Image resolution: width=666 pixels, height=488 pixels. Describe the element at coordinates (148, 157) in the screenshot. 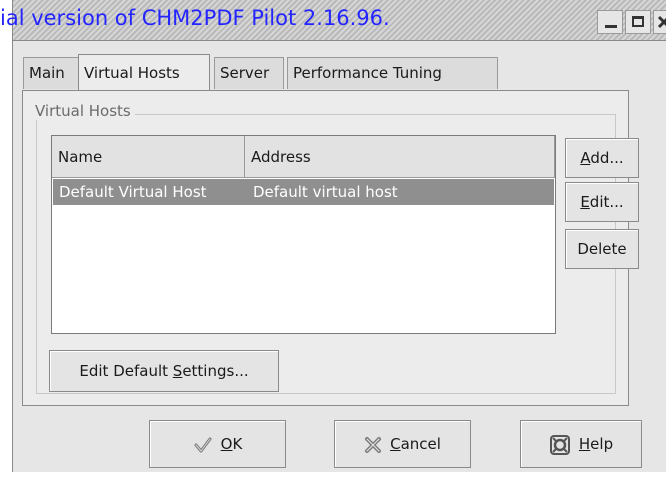

I see `column-header-name: Name` at that location.